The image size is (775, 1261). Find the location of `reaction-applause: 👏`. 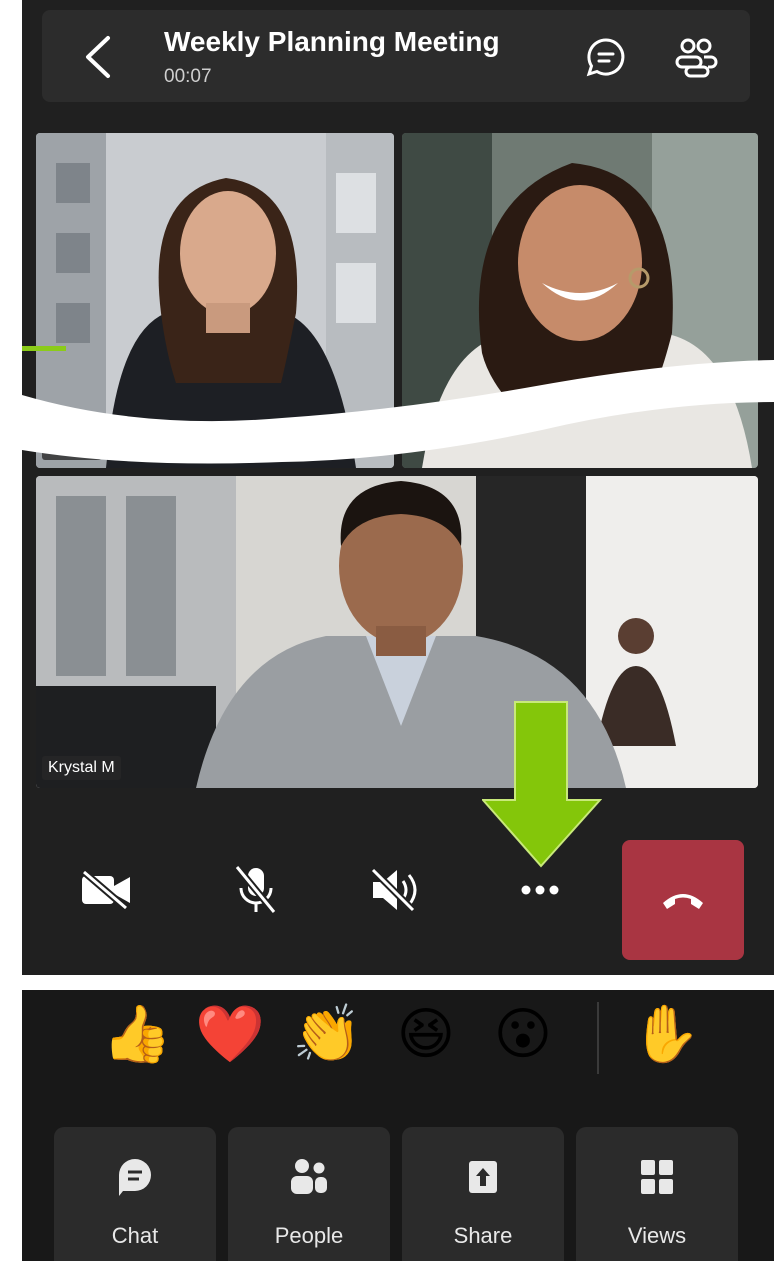

reaction-applause: 👏 is located at coordinates (327, 1034).